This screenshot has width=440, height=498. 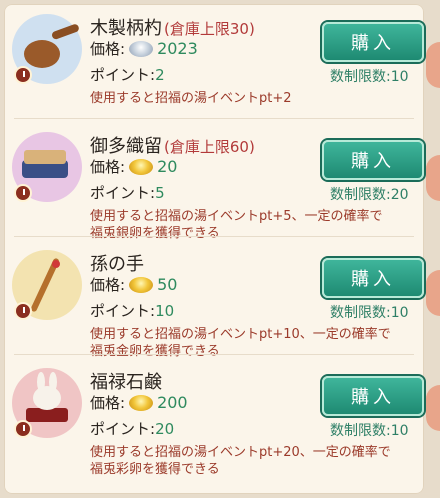 I want to click on stock-limit: (倉庫上限60), so click(x=209, y=147).